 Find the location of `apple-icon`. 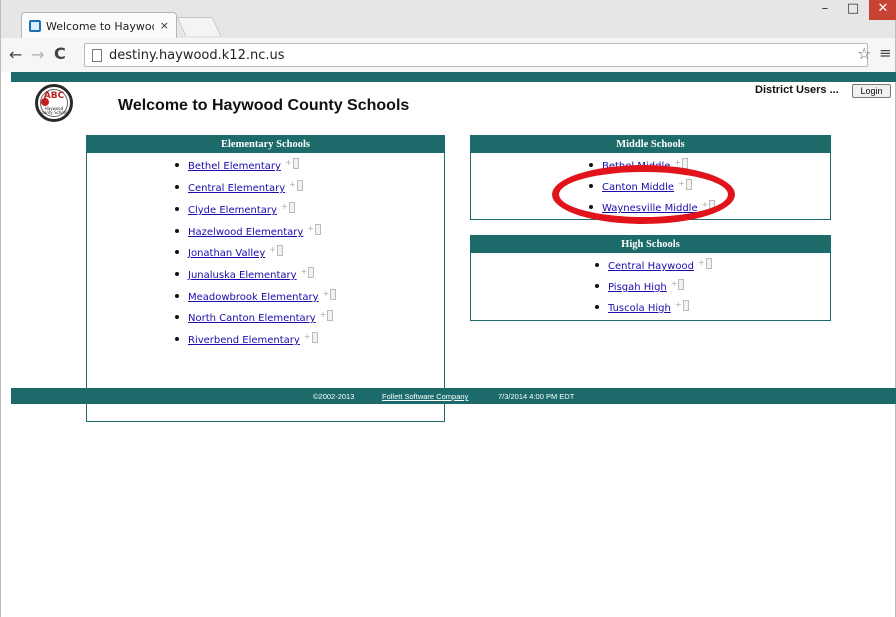

apple-icon is located at coordinates (45, 102).